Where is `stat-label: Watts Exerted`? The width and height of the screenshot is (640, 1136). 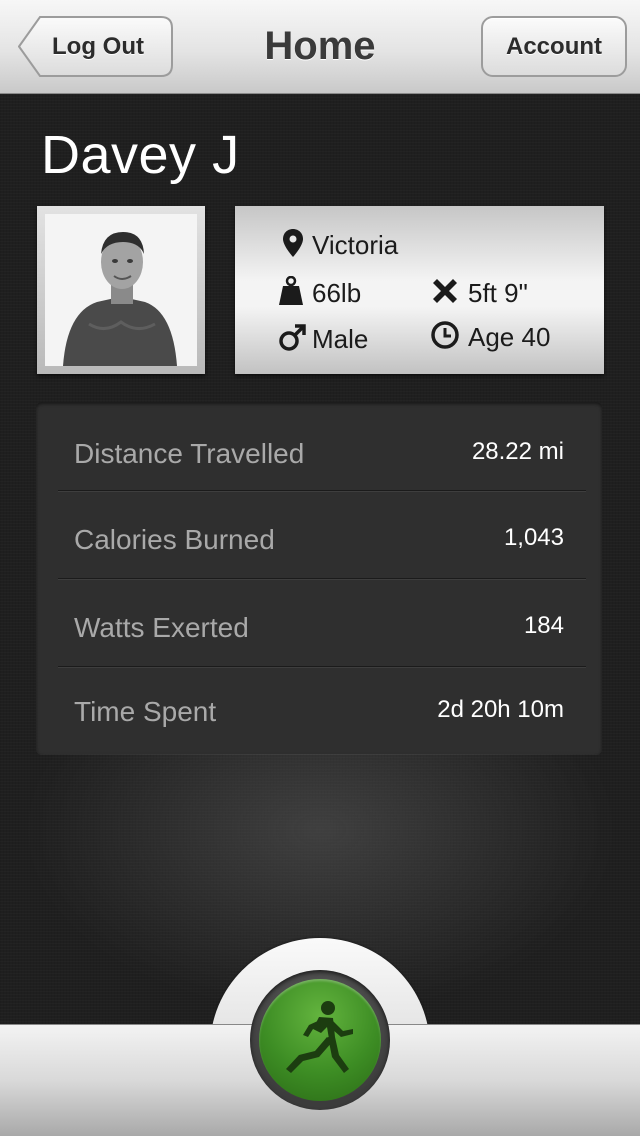
stat-label: Watts Exerted is located at coordinates (161, 627).